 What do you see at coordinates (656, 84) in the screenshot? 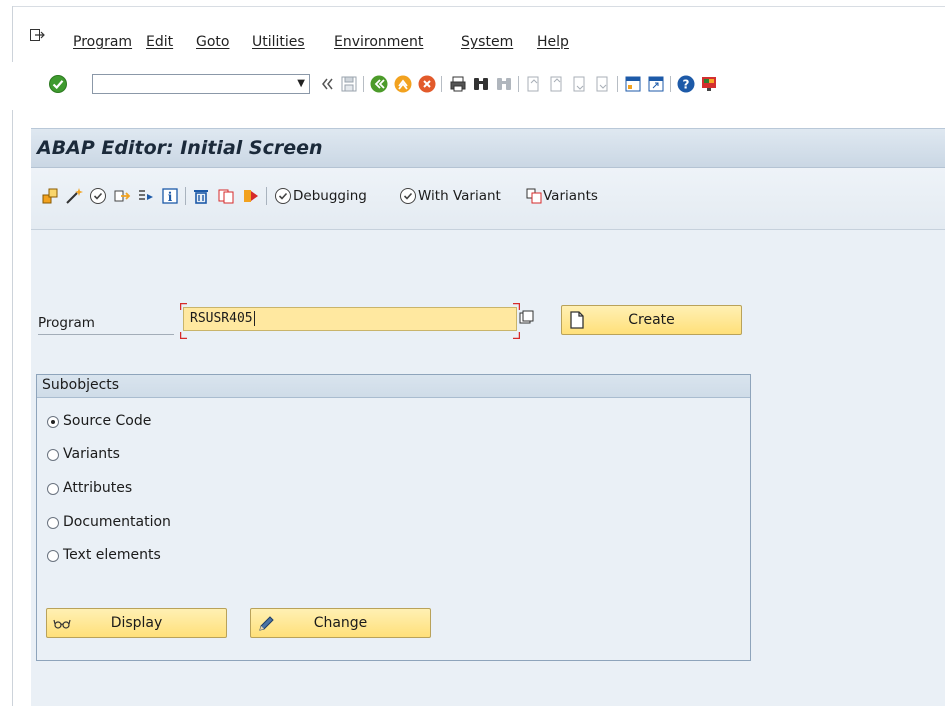
I see `shortcut-icon` at bounding box center [656, 84].